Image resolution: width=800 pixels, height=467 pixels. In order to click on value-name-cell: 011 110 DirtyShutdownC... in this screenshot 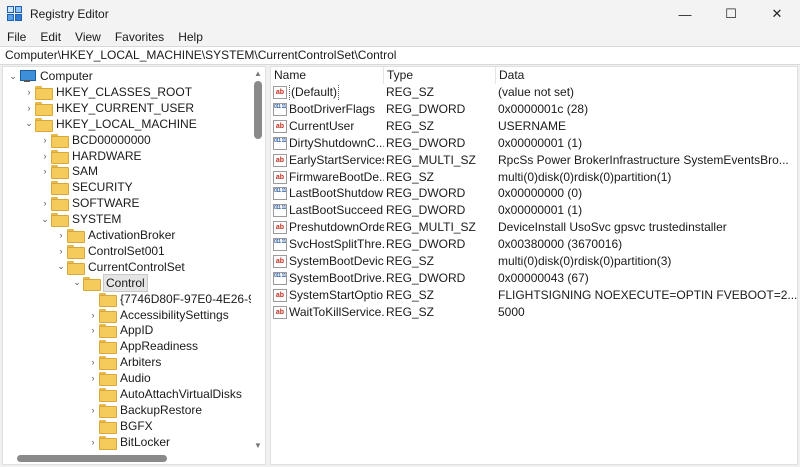, I will do `click(327, 143)`.